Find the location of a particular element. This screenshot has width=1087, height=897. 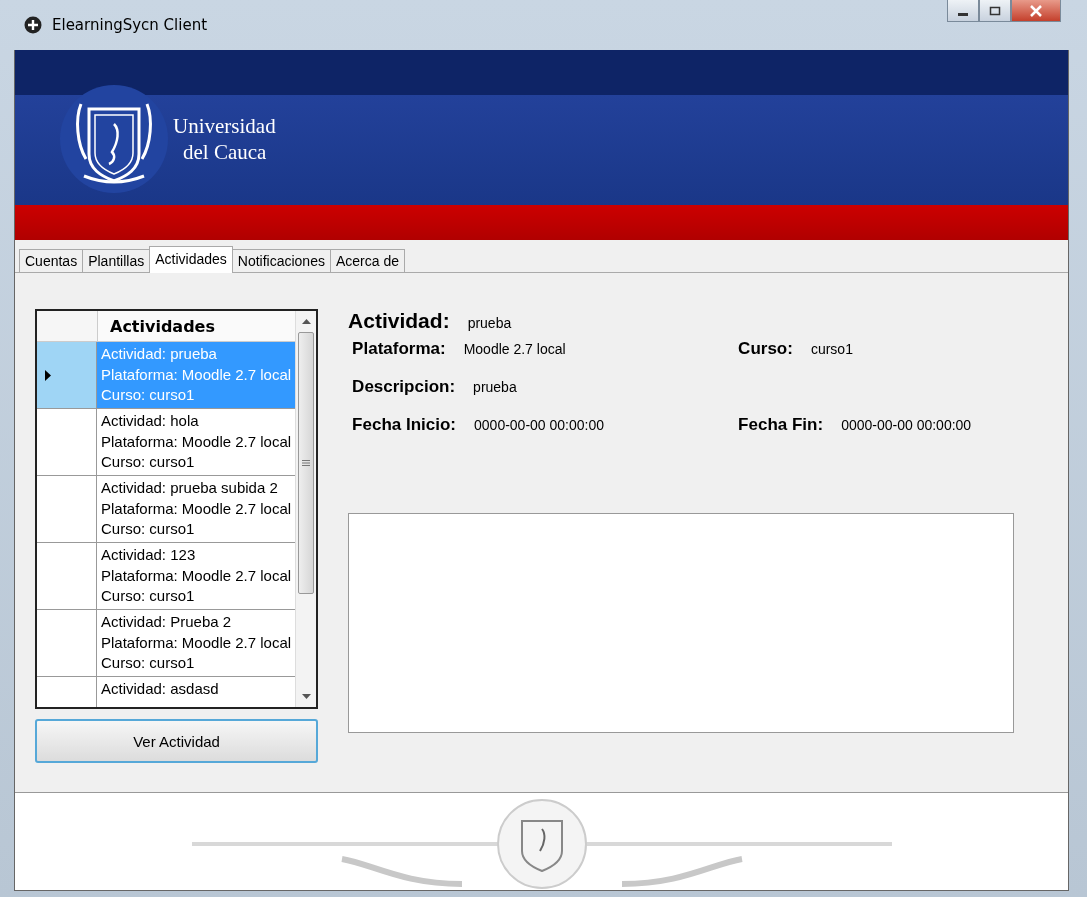

scroll-down-arrow-icon is located at coordinates (306, 696).